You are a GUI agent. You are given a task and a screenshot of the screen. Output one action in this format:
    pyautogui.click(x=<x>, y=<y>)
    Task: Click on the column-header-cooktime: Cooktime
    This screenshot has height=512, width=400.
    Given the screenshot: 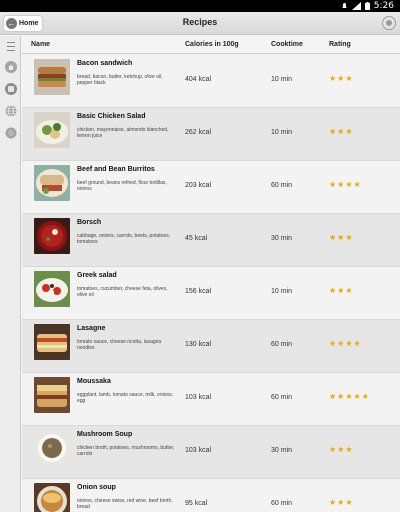 What is the action you would take?
    pyautogui.click(x=287, y=44)
    